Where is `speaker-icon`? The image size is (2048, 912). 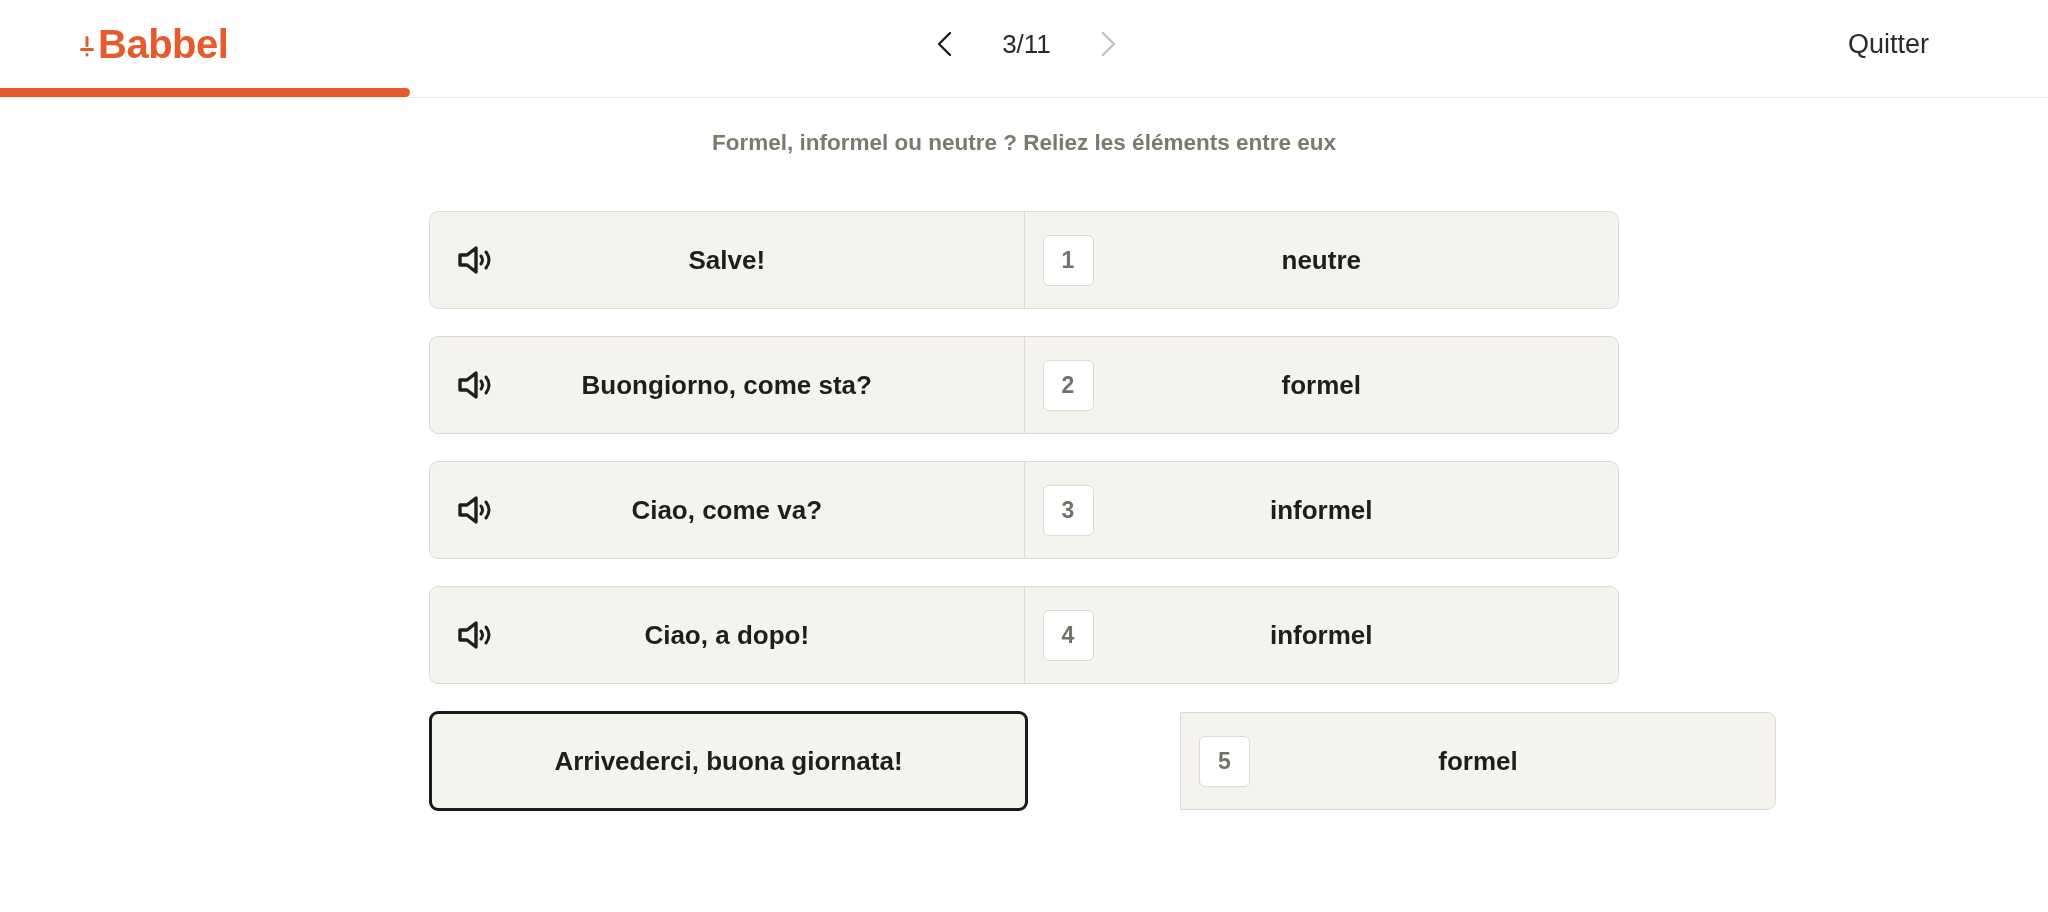 speaker-icon is located at coordinates (475, 510).